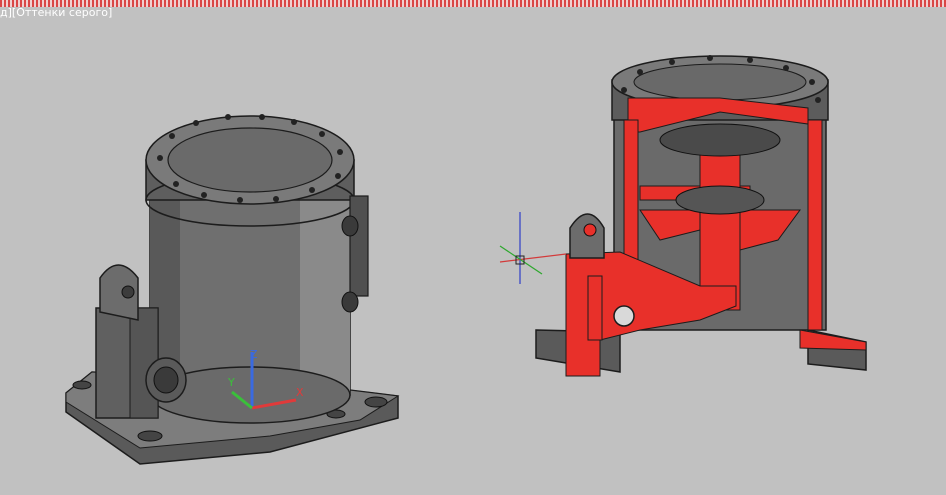 The image size is (946, 495). Describe the element at coordinates (231, 382) in the screenshot. I see `ucs-y-label: Y` at that location.